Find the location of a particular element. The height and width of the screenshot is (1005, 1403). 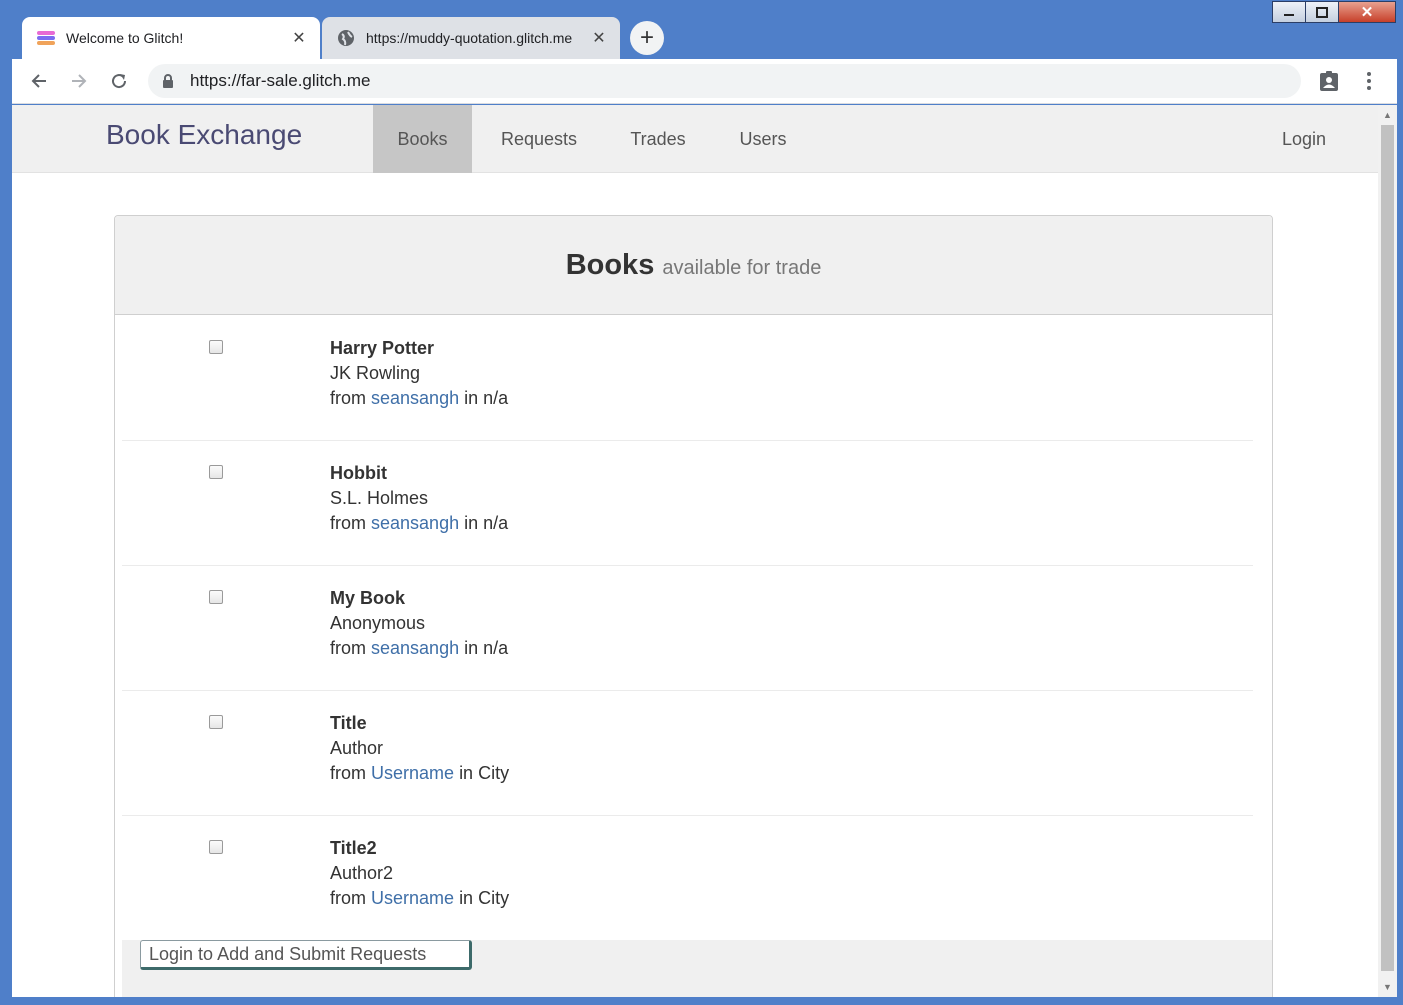

book-info: My Book Anonymous from seansangh in n/a is located at coordinates (419, 623).